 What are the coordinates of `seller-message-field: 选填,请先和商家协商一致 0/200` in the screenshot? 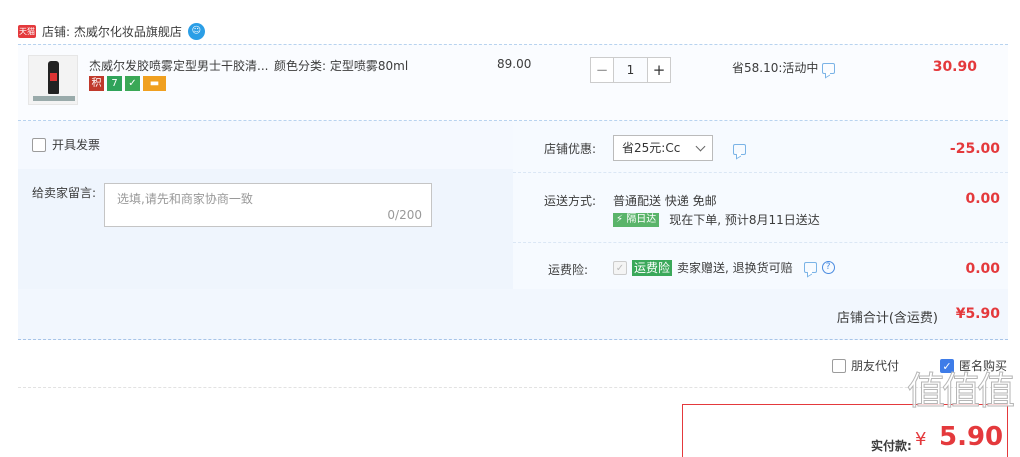 It's located at (268, 205).